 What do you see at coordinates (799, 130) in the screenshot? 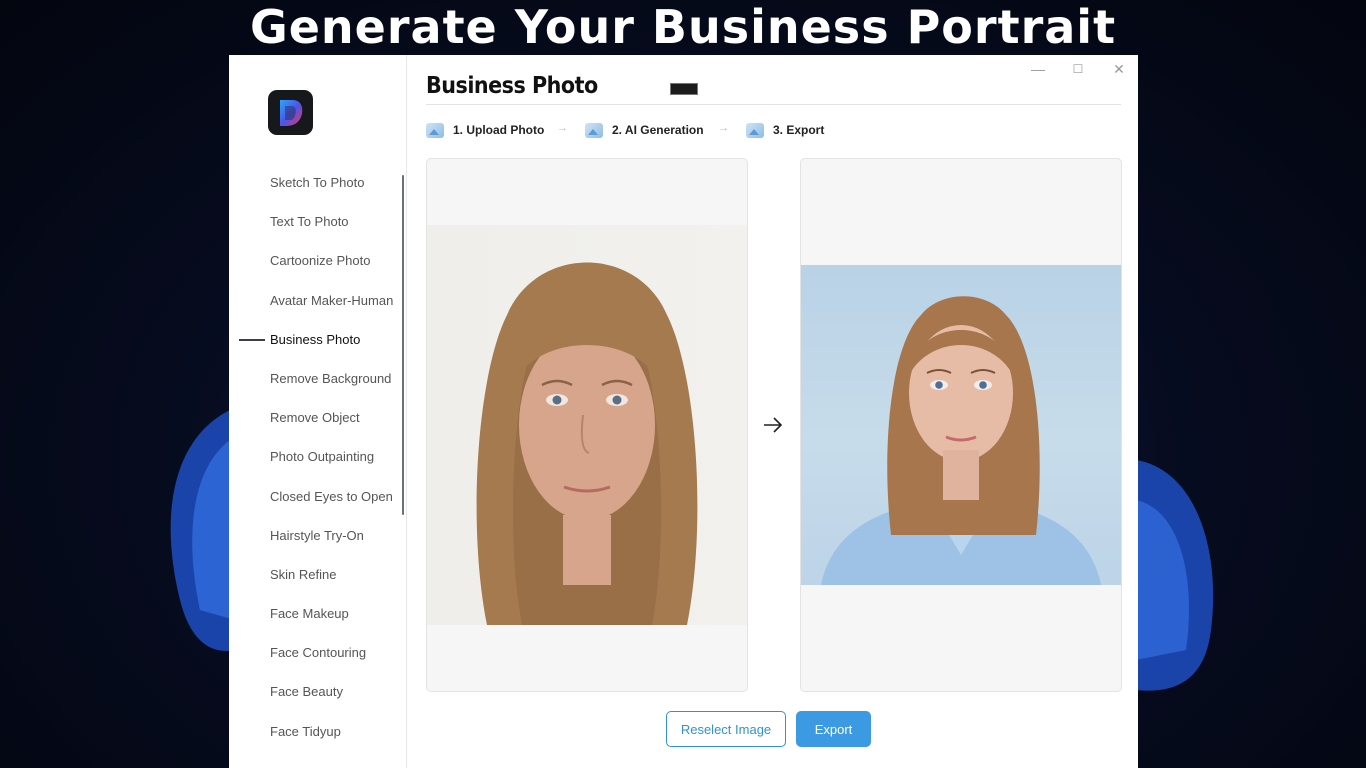
I see `step-label: 3. Export` at bounding box center [799, 130].